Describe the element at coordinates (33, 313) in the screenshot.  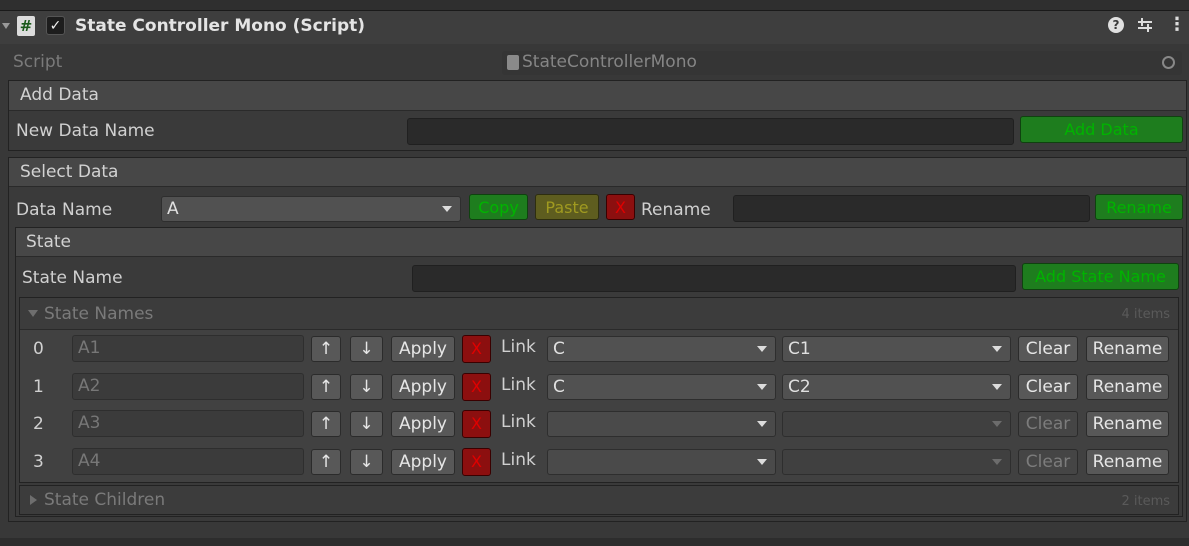
I see `foldout-open-icon` at that location.